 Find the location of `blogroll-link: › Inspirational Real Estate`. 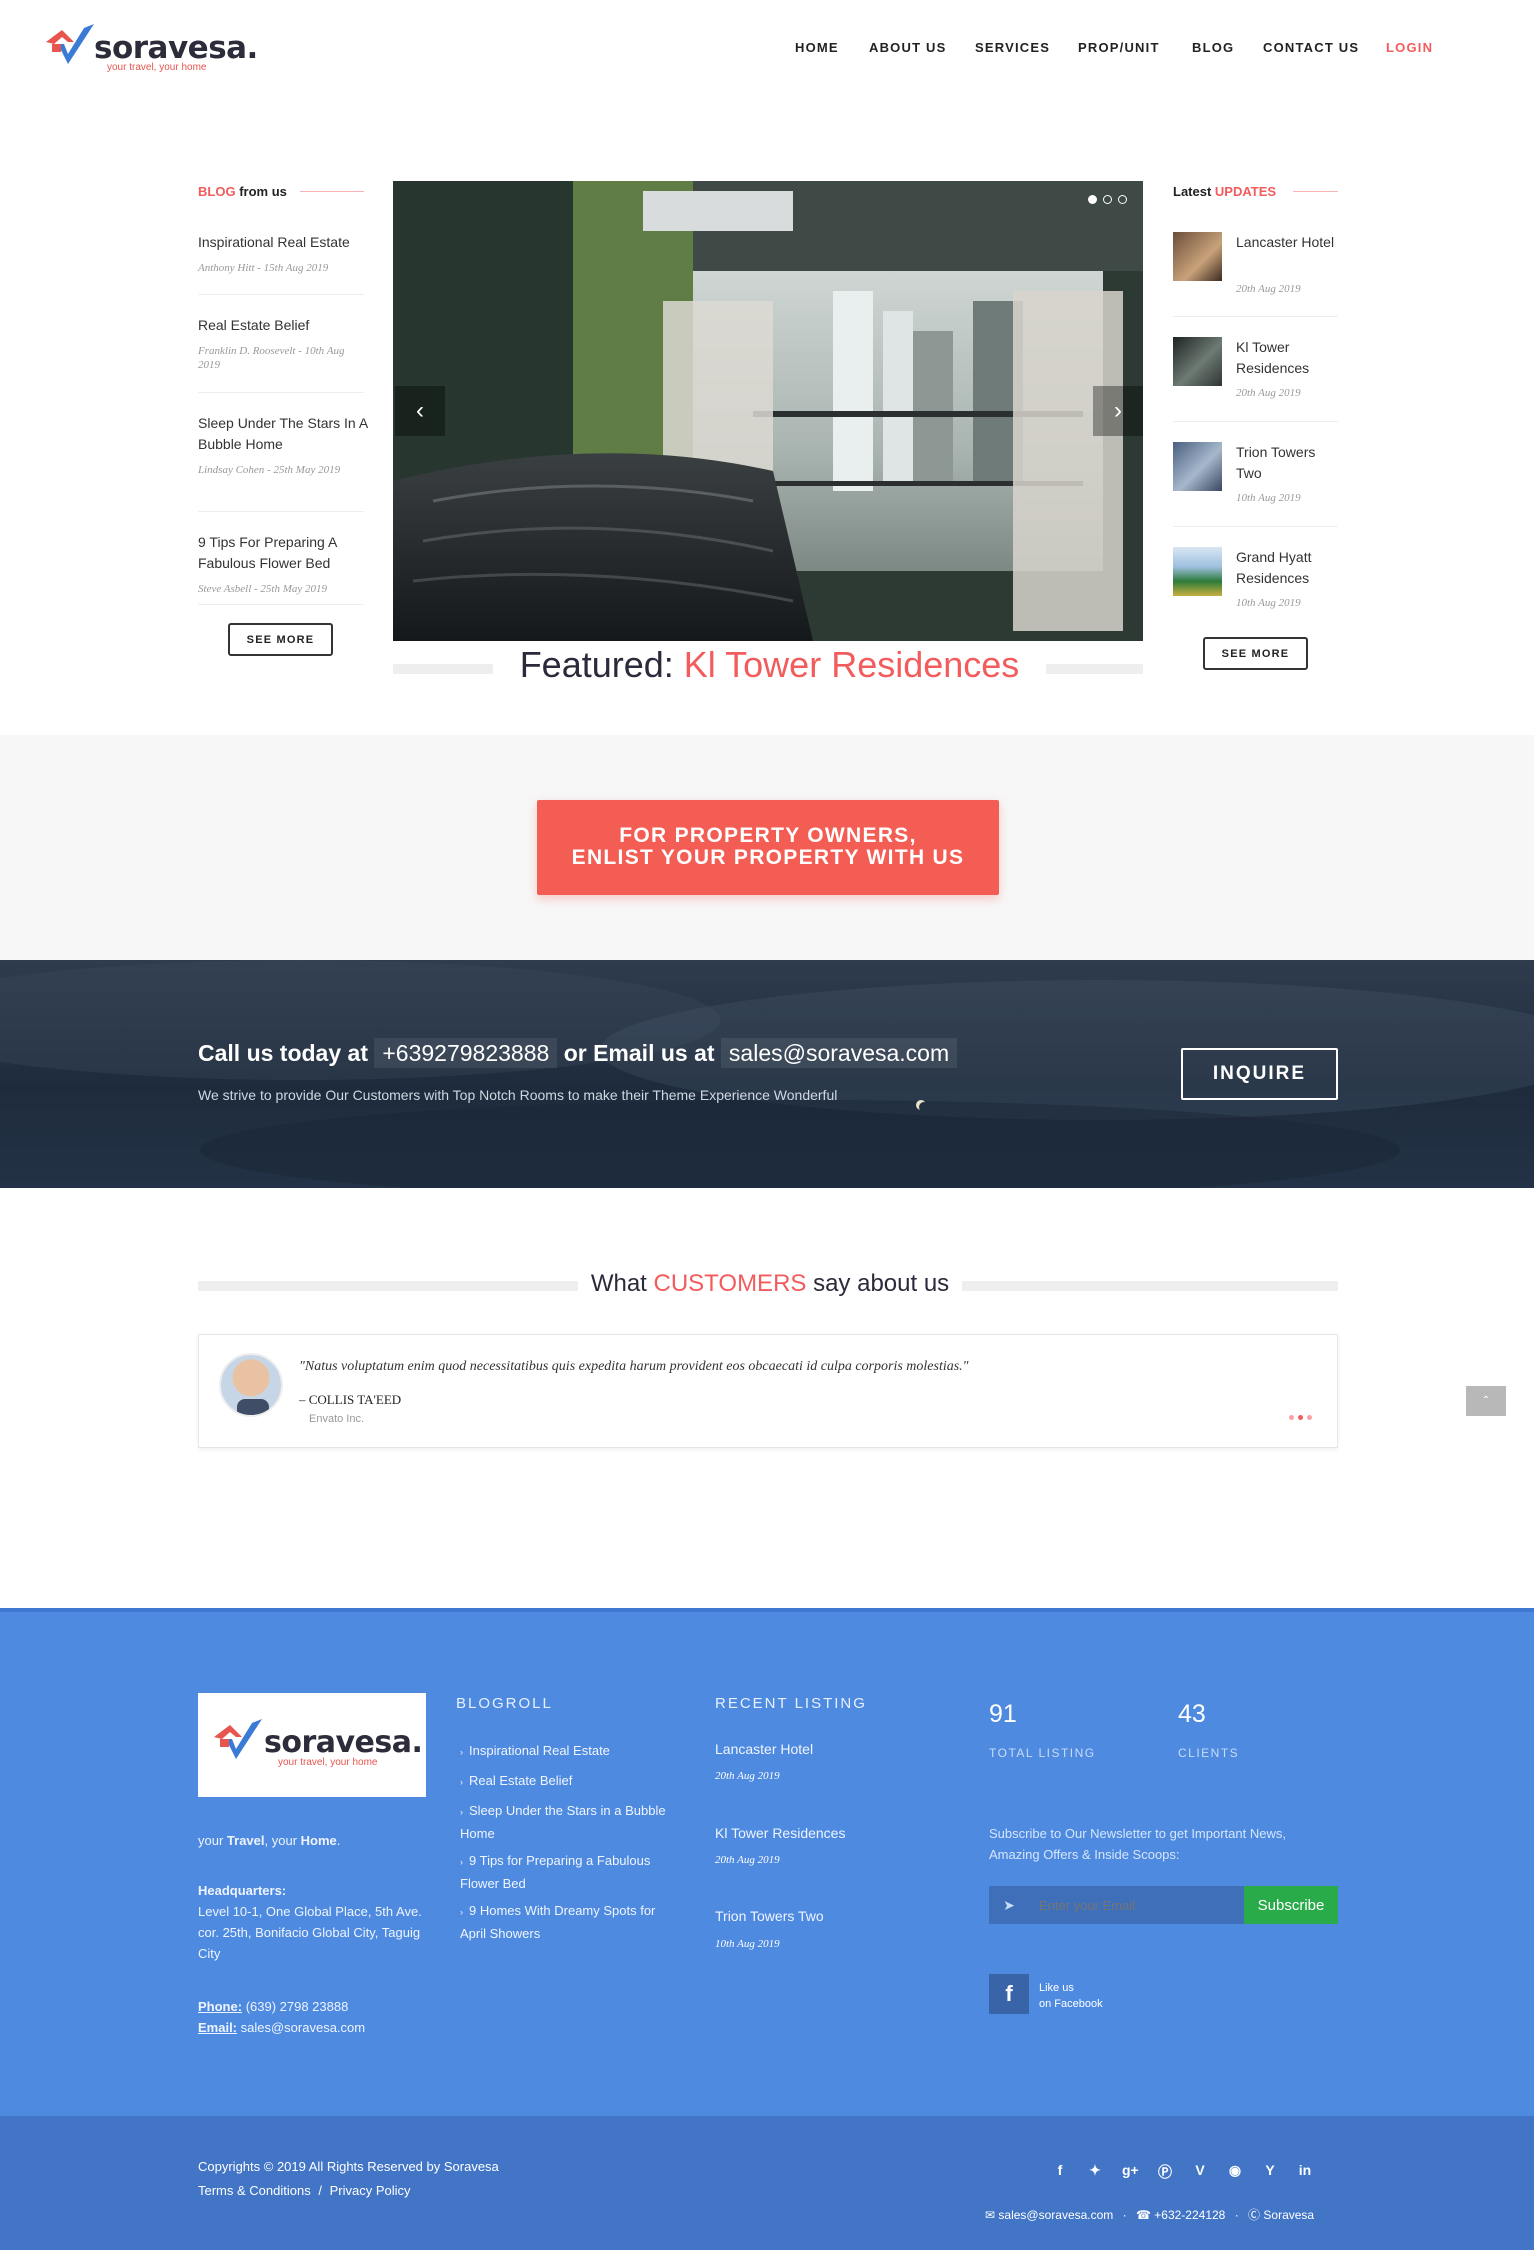

blogroll-link: › Inspirational Real Estate is located at coordinates (565, 1751).